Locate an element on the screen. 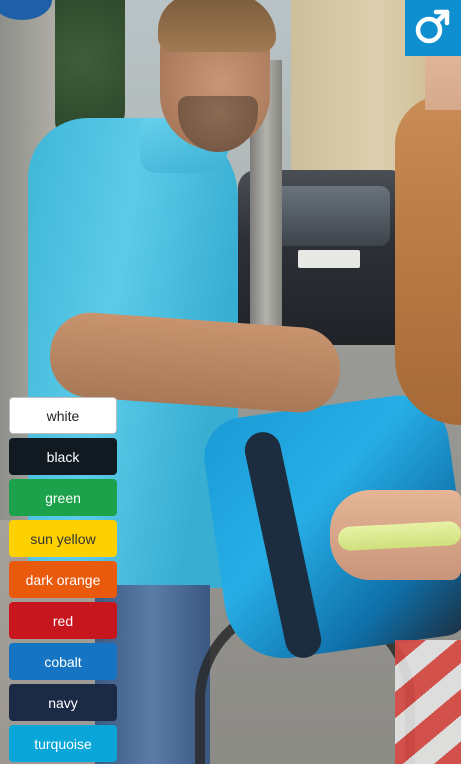  license-plate is located at coordinates (329, 259).